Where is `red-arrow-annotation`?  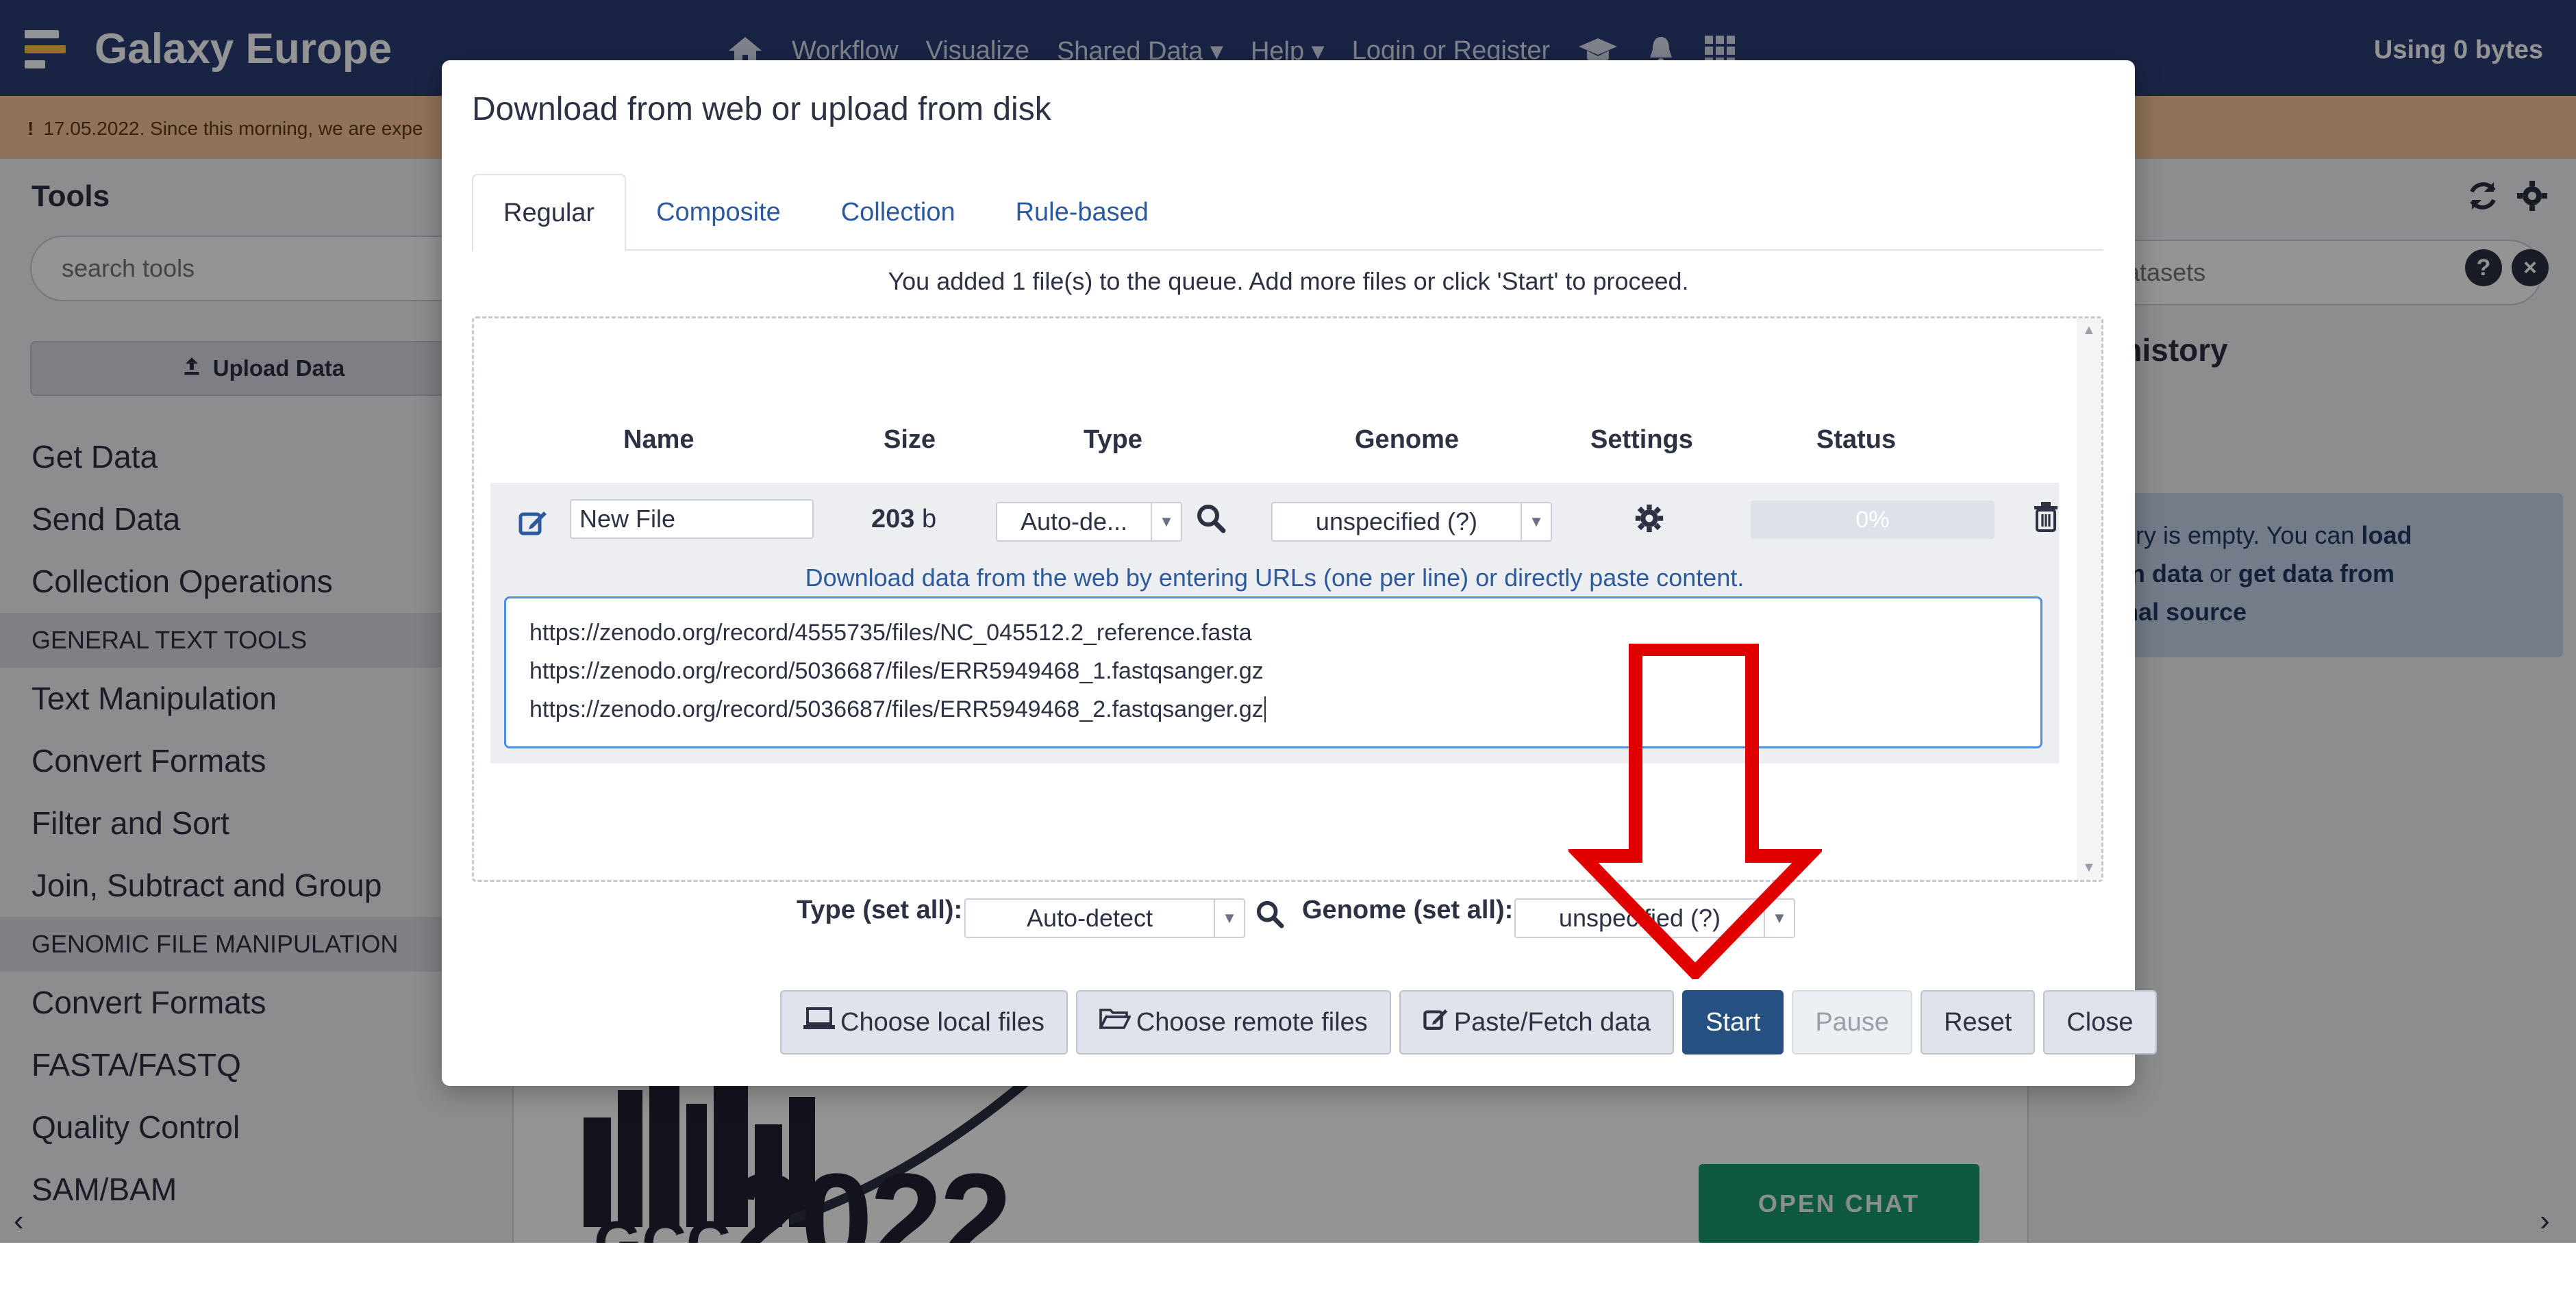
red-arrow-annotation is located at coordinates (1695, 811).